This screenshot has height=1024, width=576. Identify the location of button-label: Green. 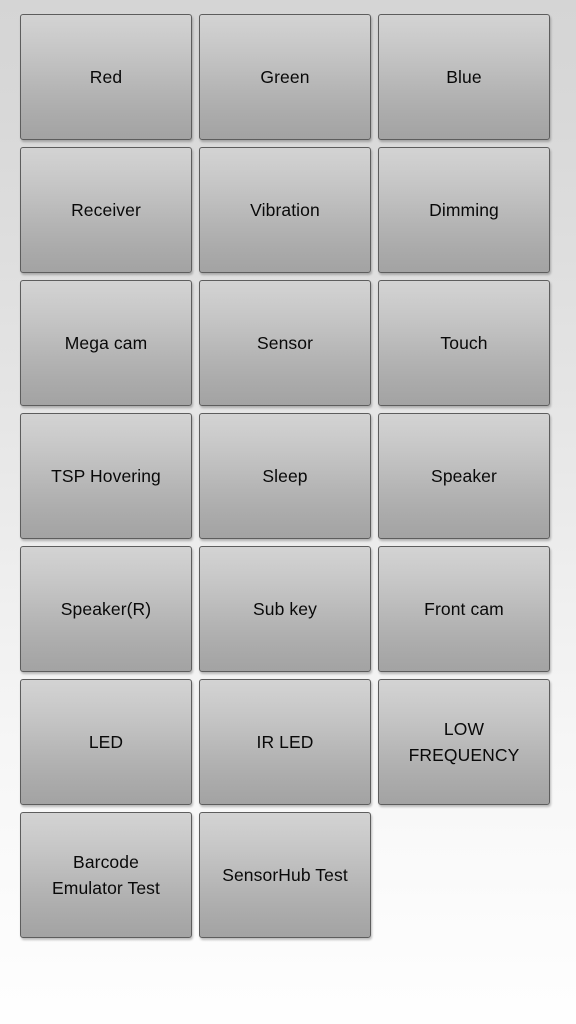
(285, 77).